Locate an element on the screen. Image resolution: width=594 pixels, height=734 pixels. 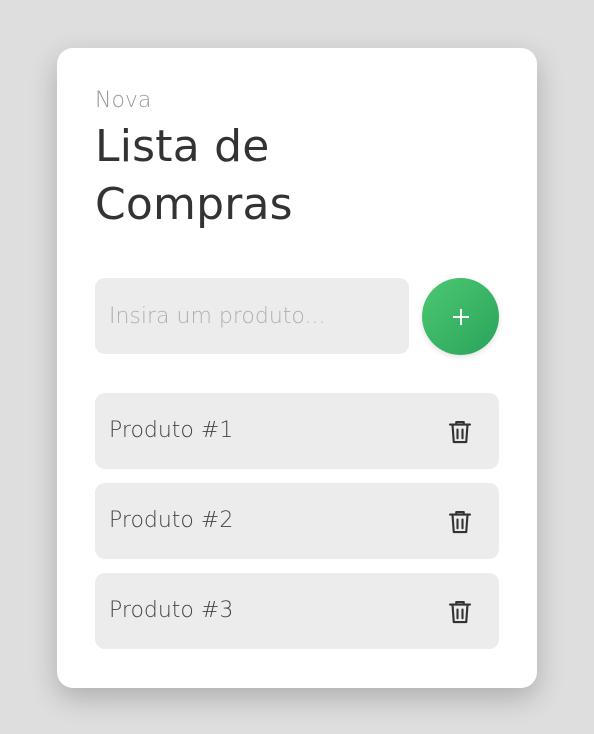
plus-icon is located at coordinates (460, 316).